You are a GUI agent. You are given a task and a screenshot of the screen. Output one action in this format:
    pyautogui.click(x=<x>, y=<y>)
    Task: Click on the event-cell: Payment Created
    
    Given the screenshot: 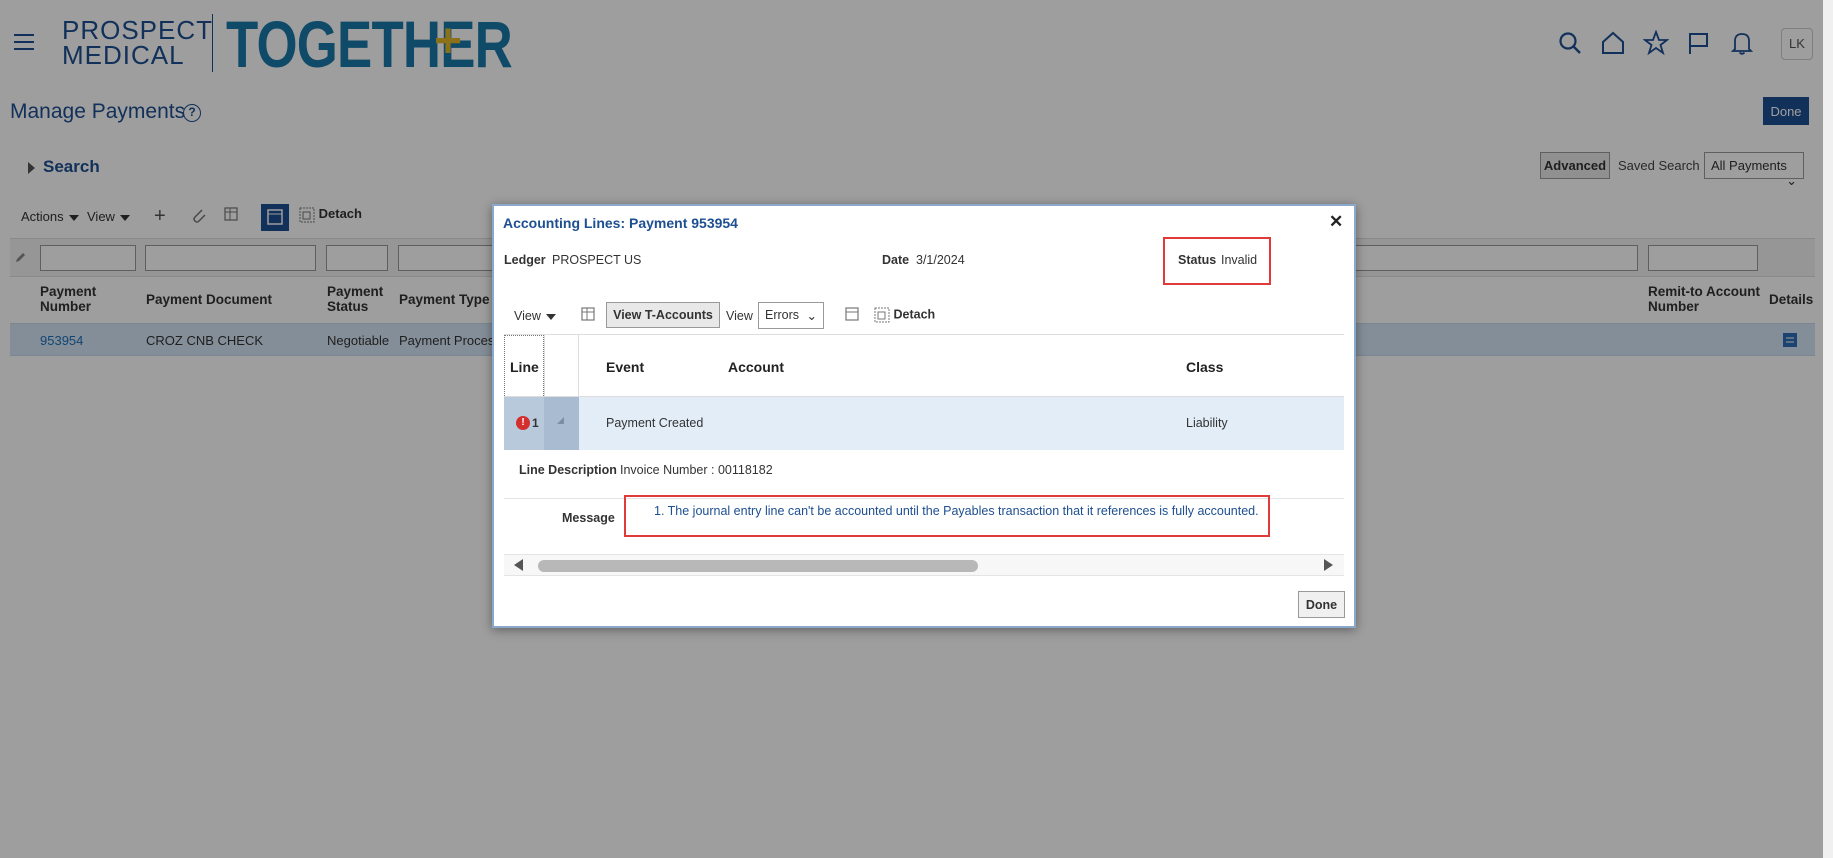 What is the action you would take?
    pyautogui.click(x=655, y=423)
    